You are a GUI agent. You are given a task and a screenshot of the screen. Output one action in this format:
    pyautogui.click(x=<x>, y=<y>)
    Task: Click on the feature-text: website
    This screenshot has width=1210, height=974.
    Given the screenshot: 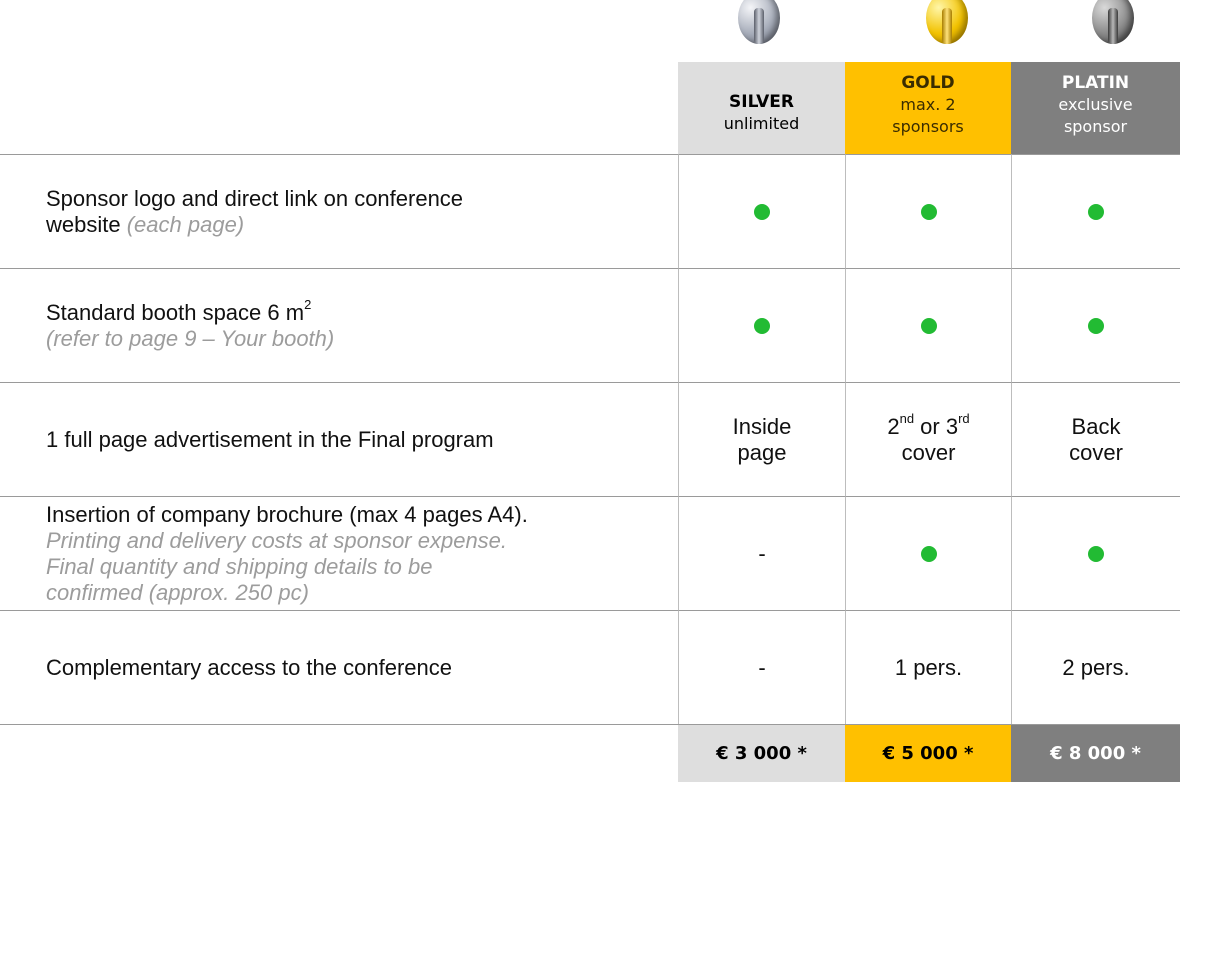 What is the action you would take?
    pyautogui.click(x=83, y=224)
    